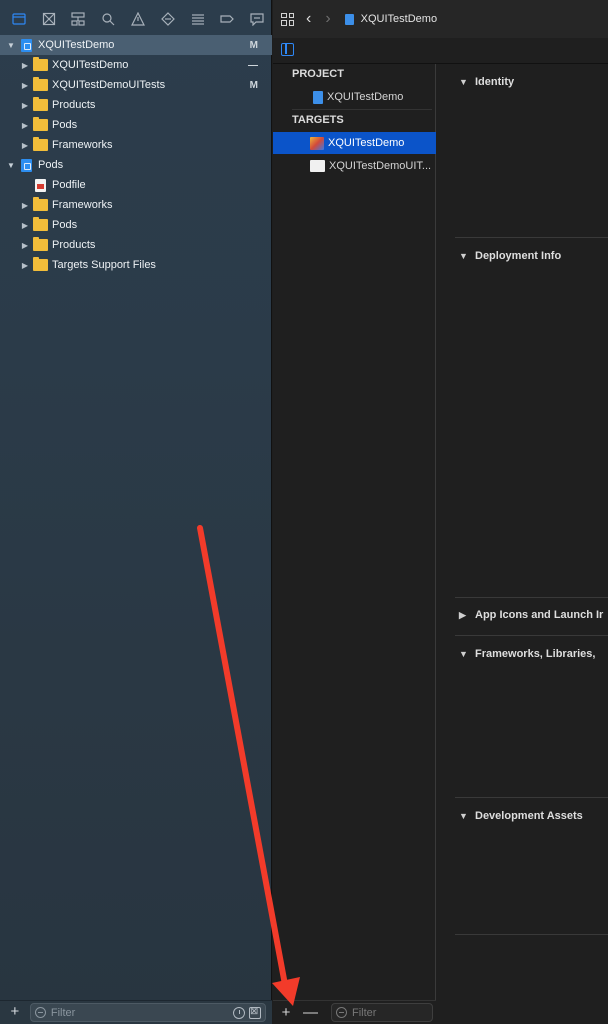 The height and width of the screenshot is (1024, 608). I want to click on section-deployment-info: ▼ Deployment Info, so click(510, 256).